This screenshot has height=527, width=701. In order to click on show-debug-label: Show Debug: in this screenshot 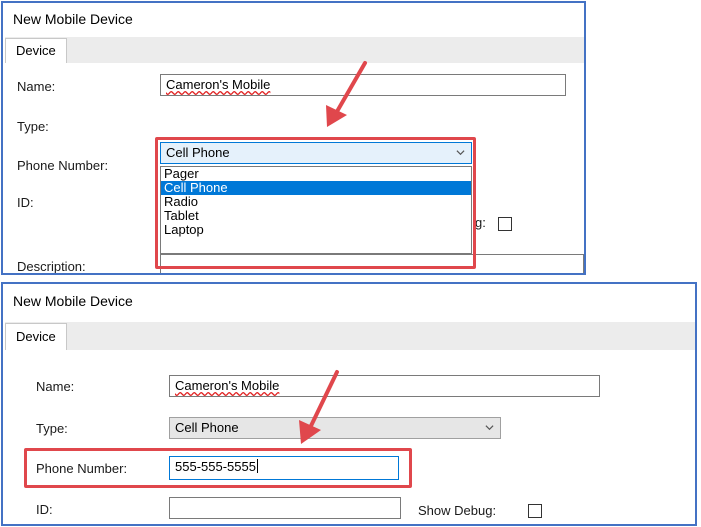, I will do `click(457, 510)`.